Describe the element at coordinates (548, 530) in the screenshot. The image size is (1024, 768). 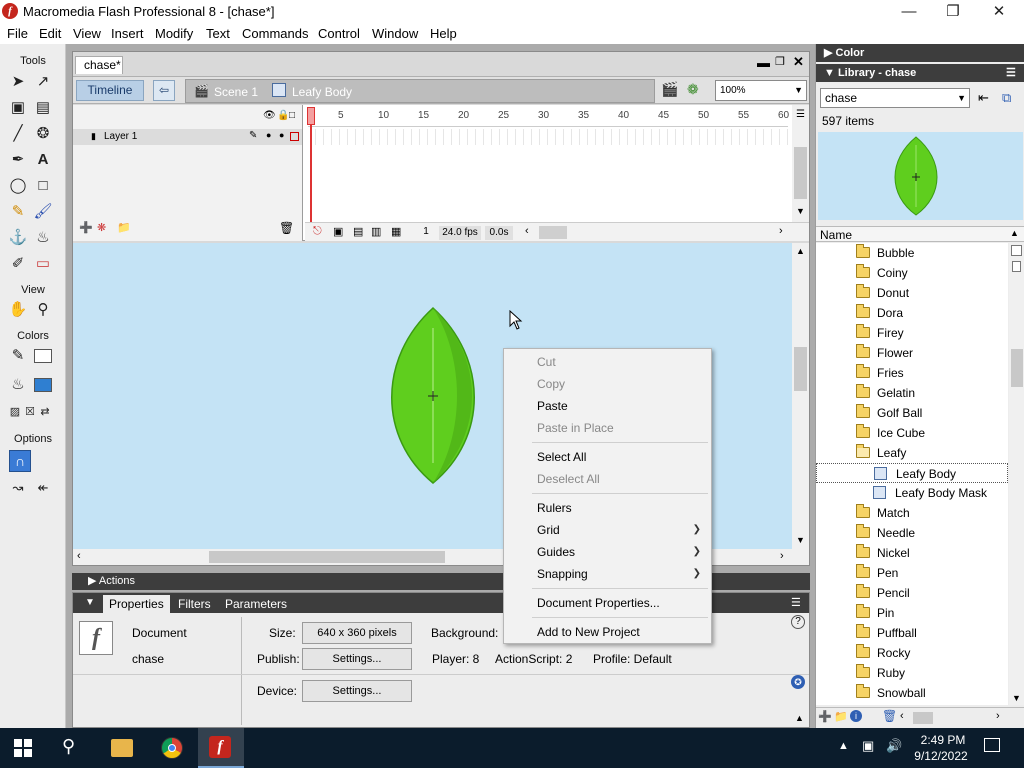
I see `menu-item-grid: Grid` at that location.